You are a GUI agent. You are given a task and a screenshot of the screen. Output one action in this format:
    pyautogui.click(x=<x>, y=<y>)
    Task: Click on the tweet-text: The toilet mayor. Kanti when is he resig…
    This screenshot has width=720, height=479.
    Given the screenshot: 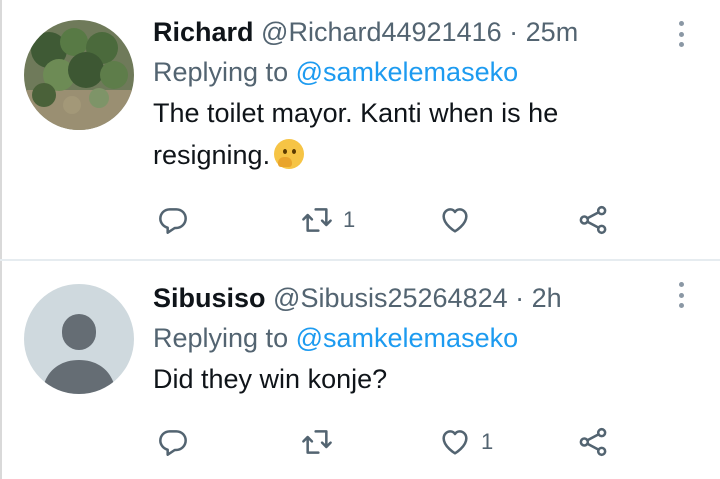 What is the action you would take?
    pyautogui.click(x=406, y=134)
    